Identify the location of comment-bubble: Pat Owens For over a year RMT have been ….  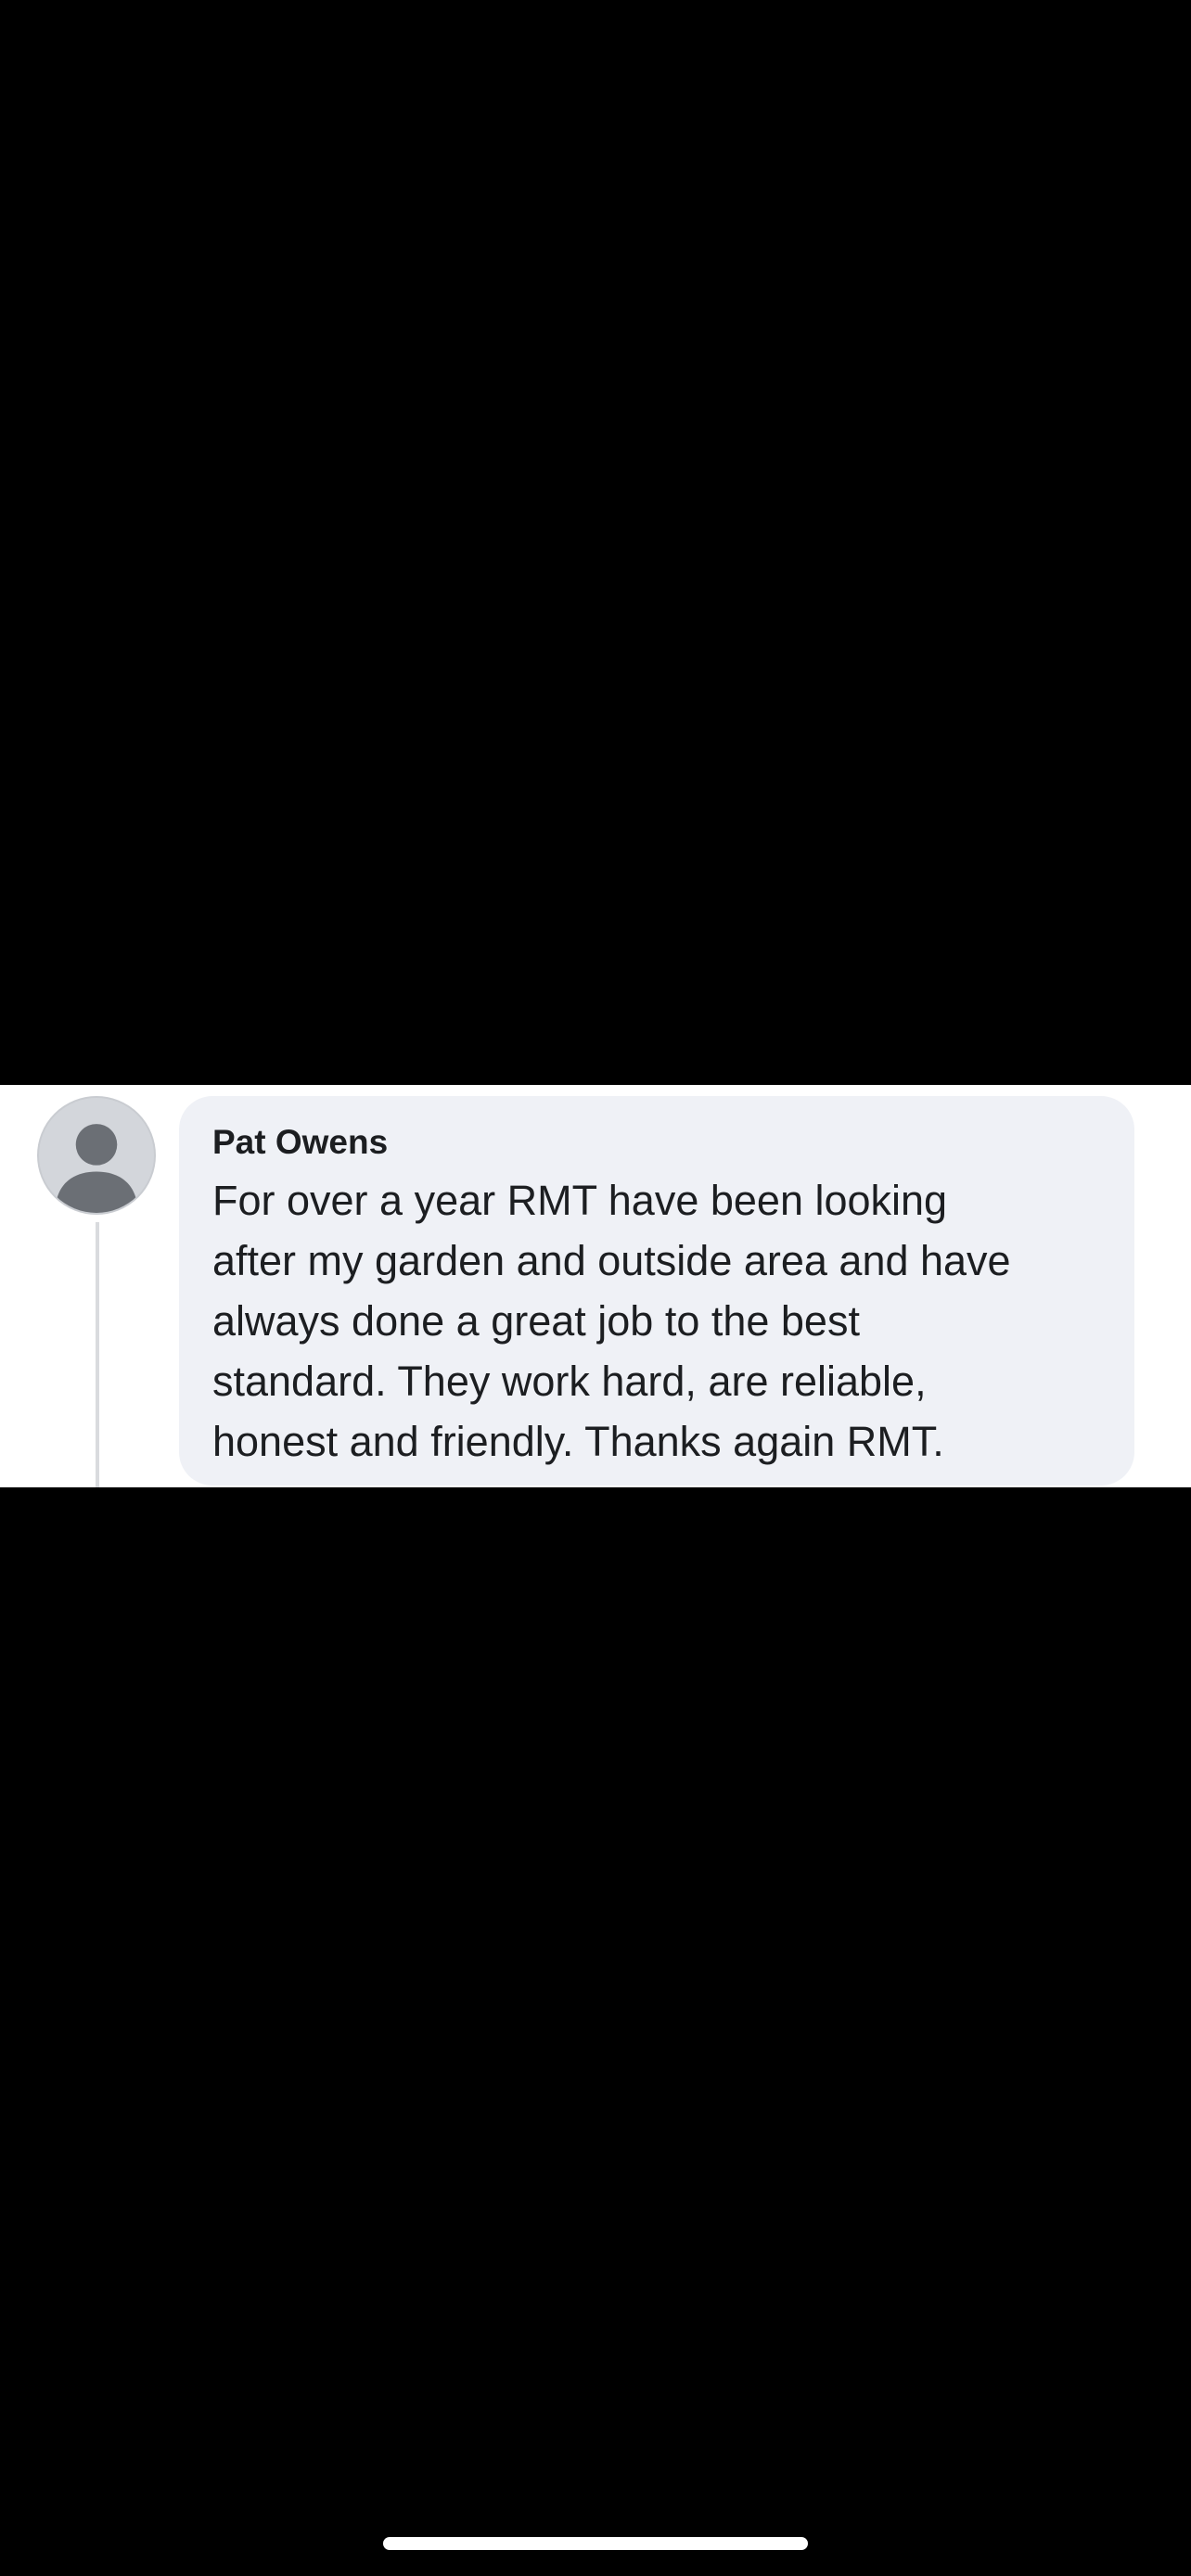
(656, 1291).